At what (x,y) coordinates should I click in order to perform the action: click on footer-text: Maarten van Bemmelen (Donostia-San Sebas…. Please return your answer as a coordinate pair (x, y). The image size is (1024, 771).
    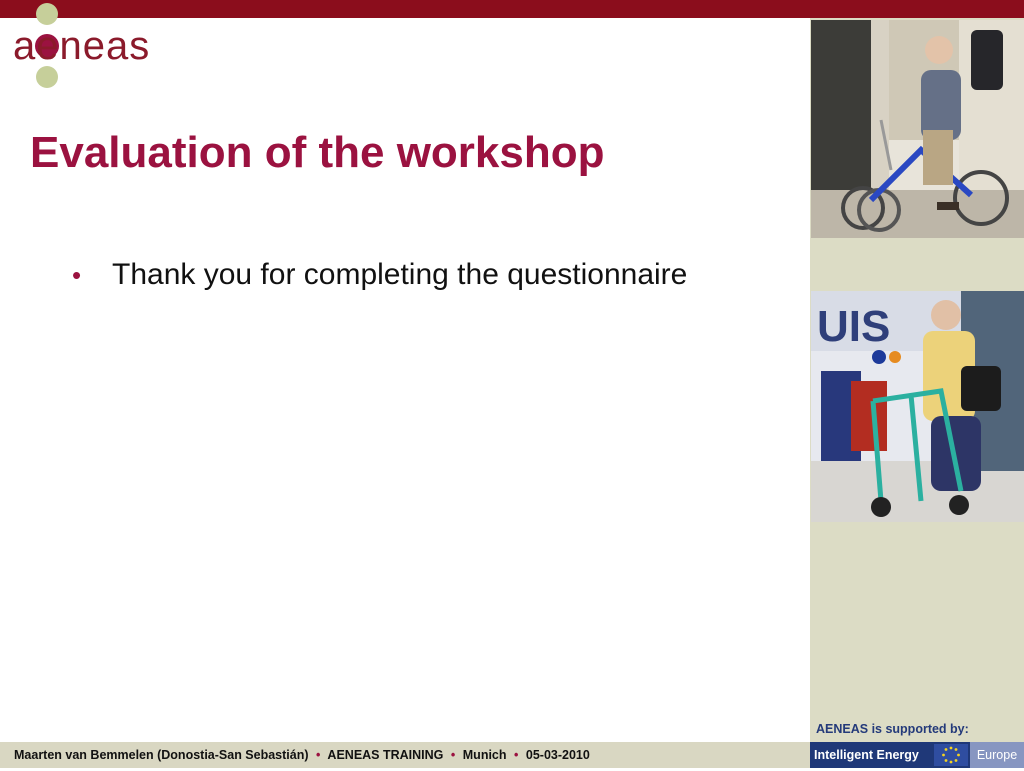
    Looking at the image, I should click on (302, 755).